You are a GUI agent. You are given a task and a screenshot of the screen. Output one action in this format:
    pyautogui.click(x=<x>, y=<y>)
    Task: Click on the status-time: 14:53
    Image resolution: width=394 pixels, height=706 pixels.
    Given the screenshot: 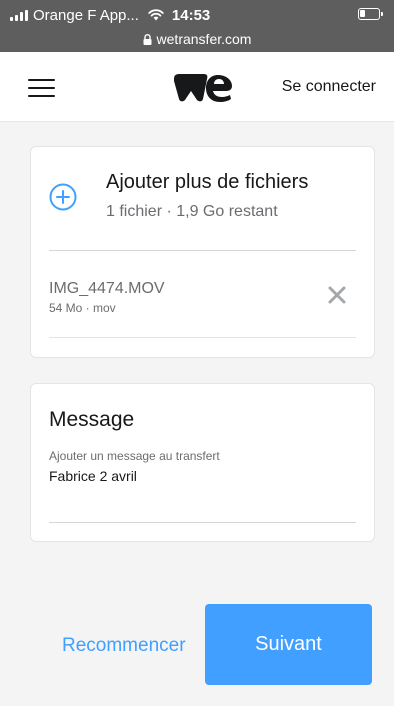 What is the action you would take?
    pyautogui.click(x=191, y=15)
    